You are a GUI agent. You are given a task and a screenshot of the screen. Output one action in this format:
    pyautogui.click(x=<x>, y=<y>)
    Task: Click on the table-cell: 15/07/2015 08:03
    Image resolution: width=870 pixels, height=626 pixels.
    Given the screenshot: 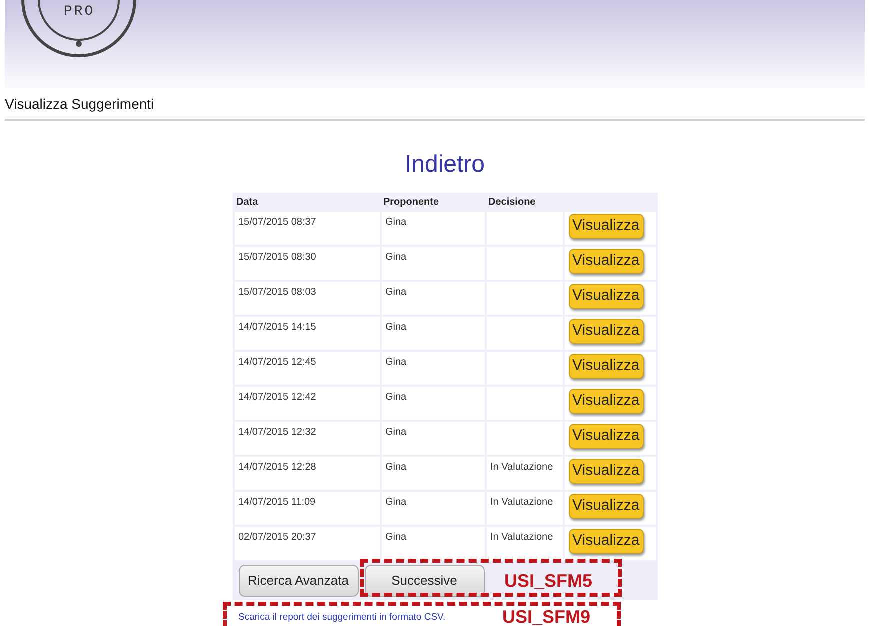 What is the action you would take?
    pyautogui.click(x=307, y=298)
    